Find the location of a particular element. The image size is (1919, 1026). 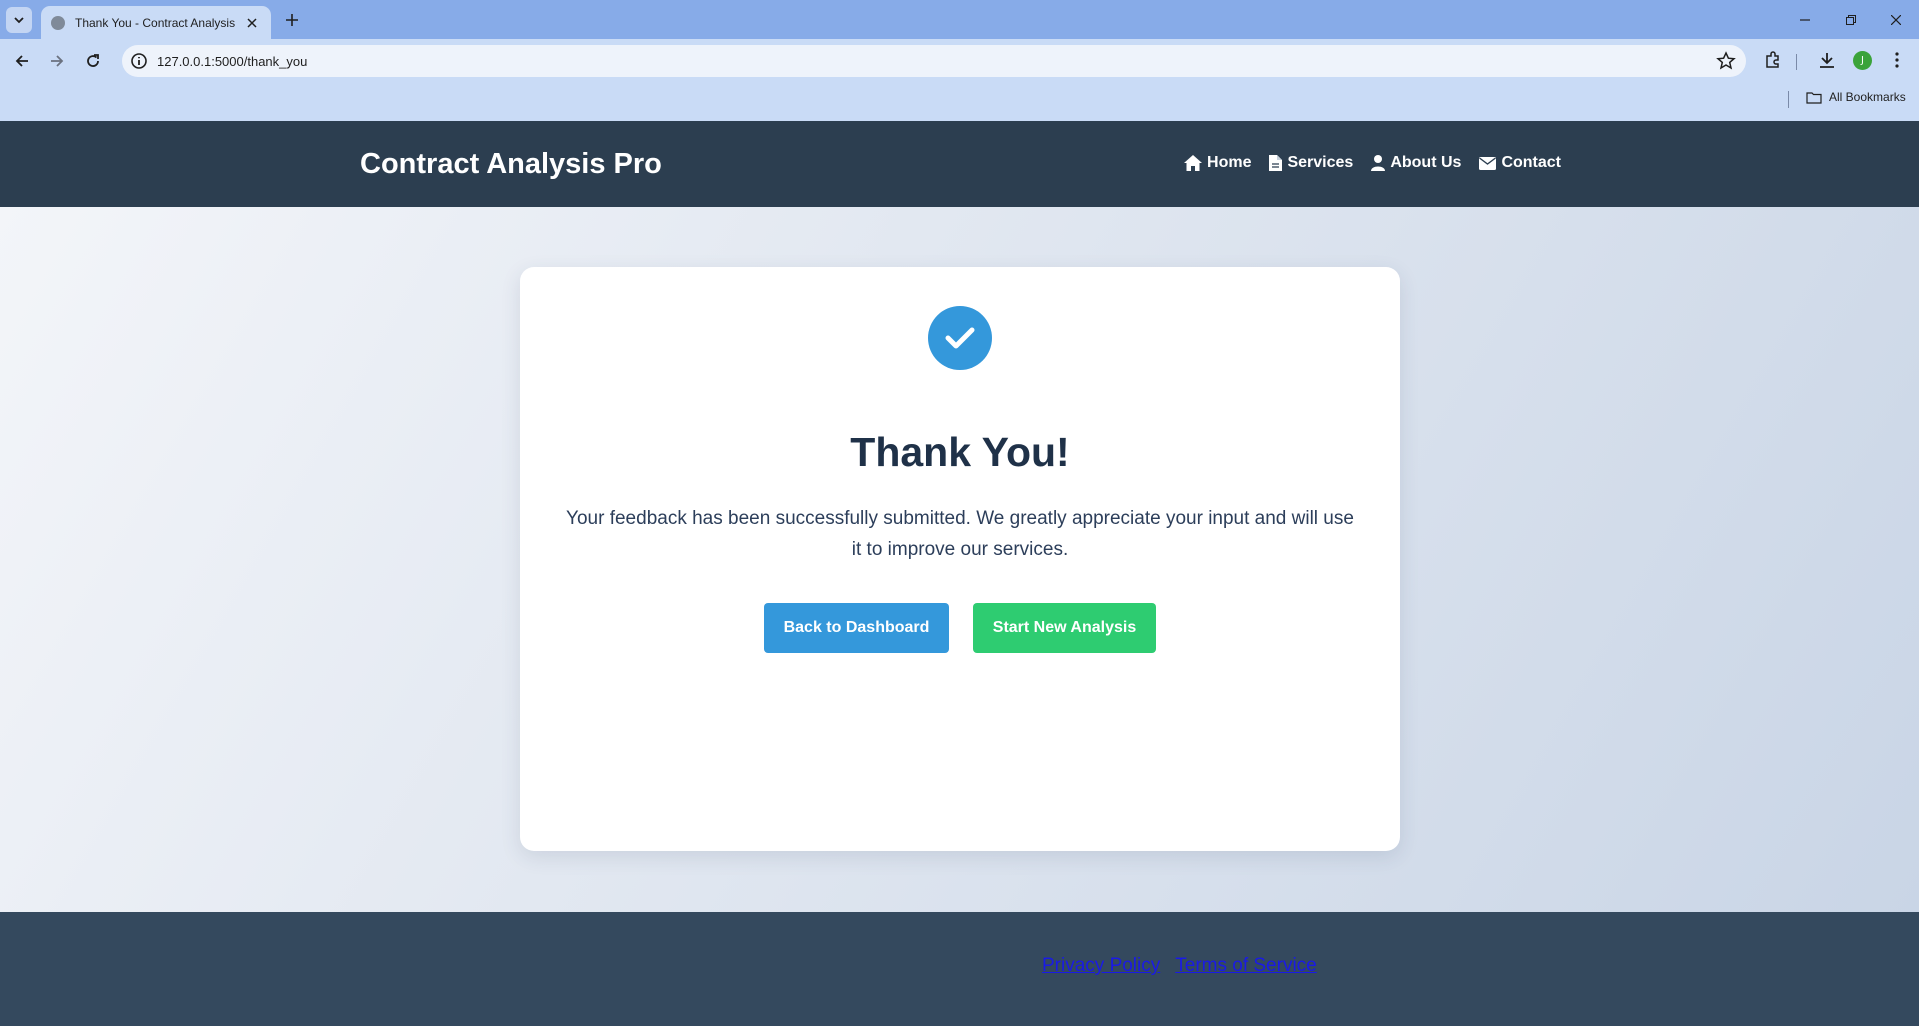

nav-about: About Us is located at coordinates (1416, 163).